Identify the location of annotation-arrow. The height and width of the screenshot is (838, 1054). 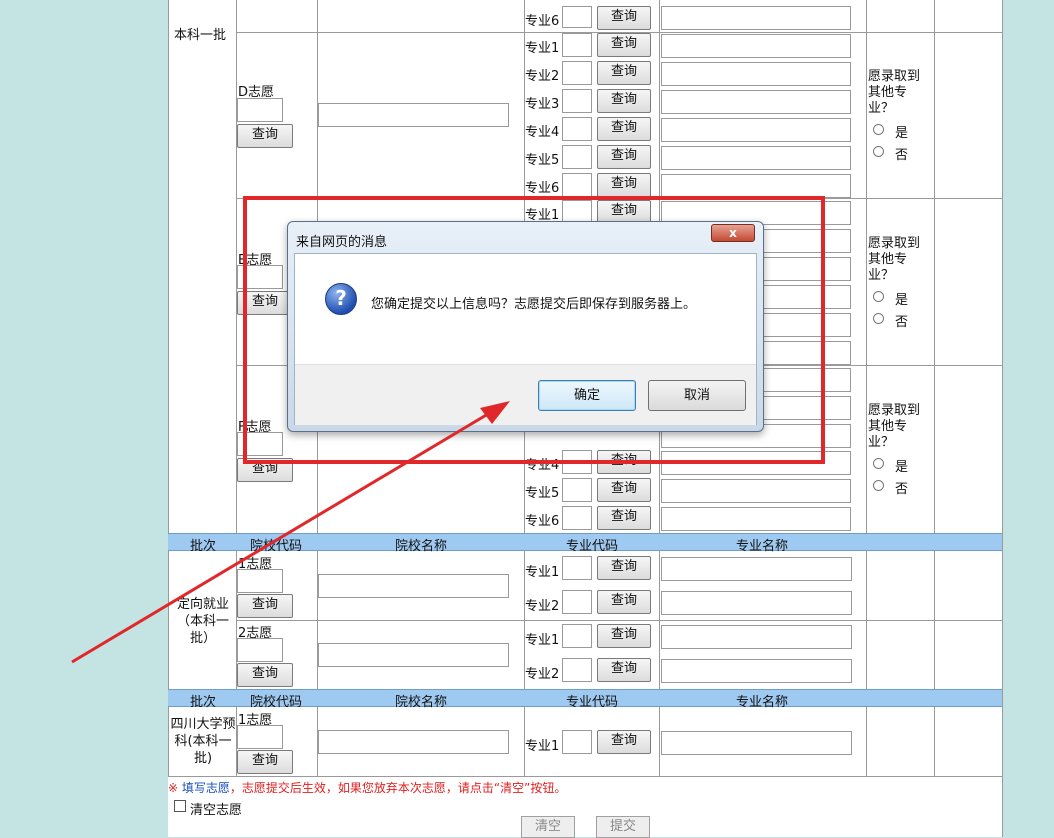
(290, 532).